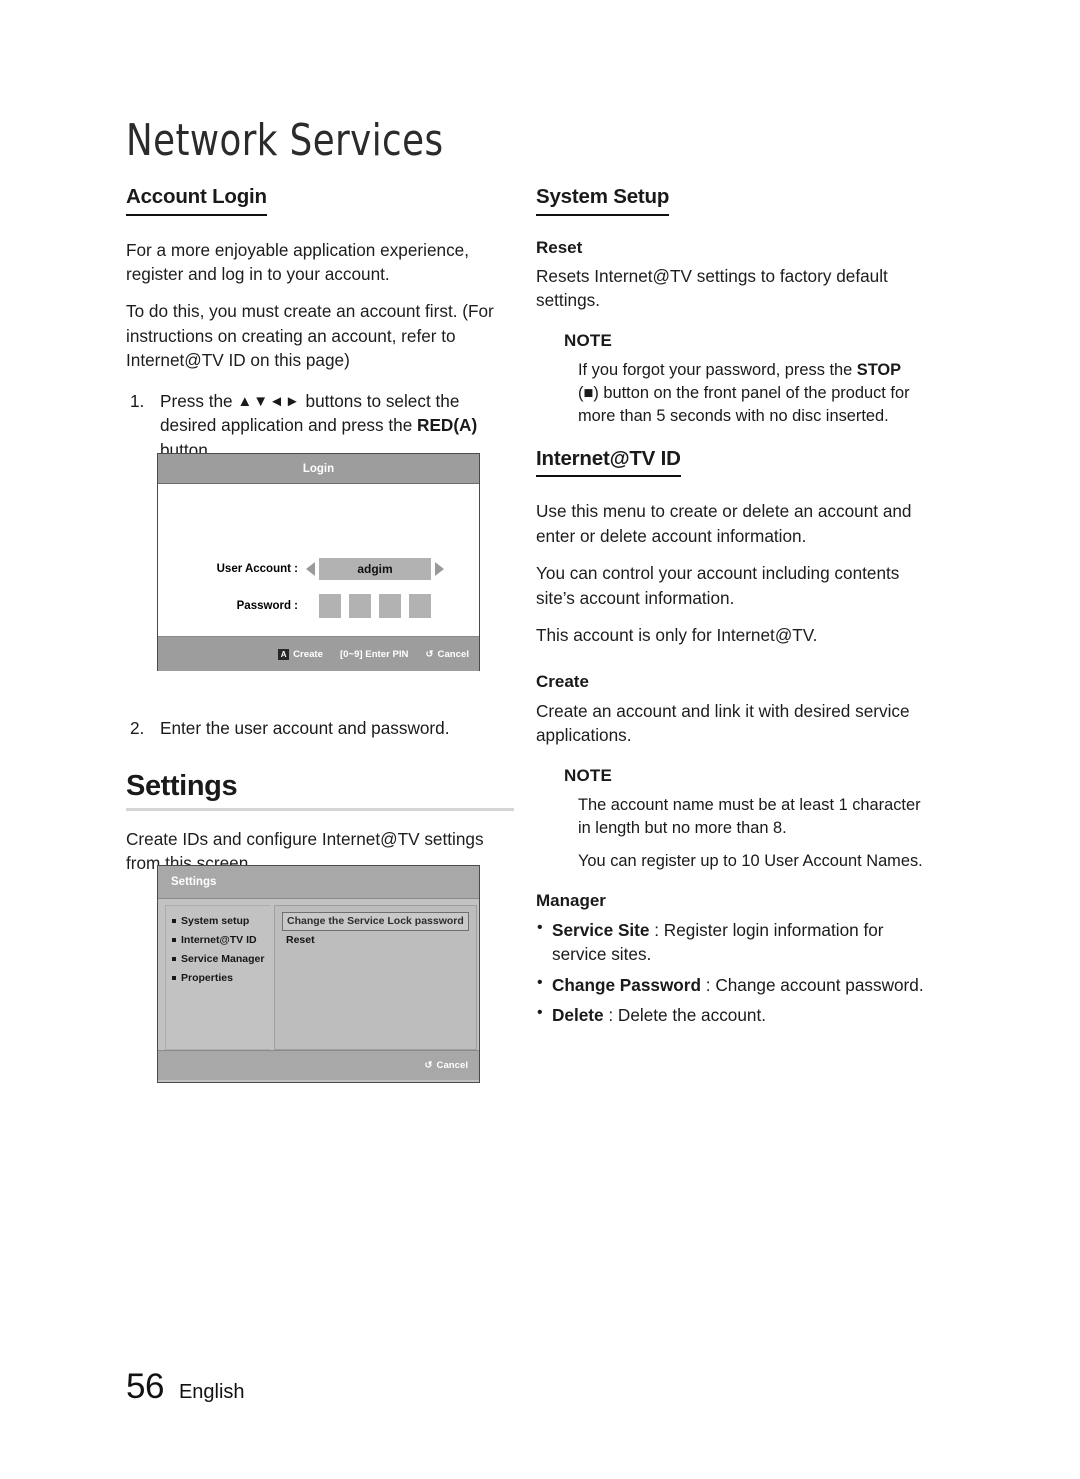  I want to click on arrow-left-icon, so click(310, 569).